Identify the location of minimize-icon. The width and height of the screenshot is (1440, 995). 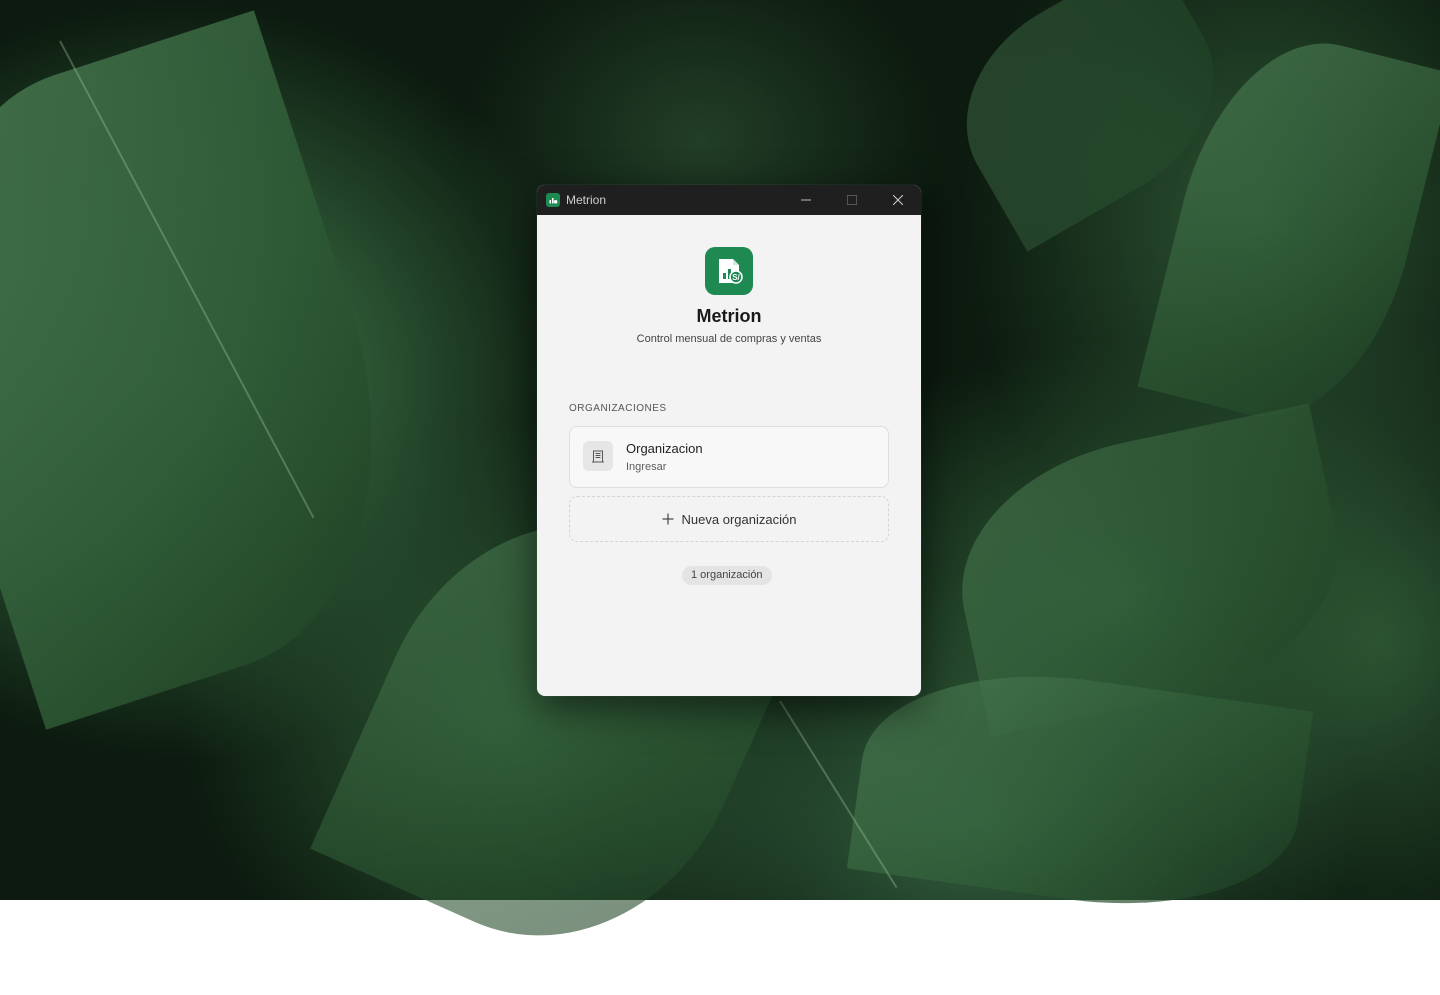
(806, 200).